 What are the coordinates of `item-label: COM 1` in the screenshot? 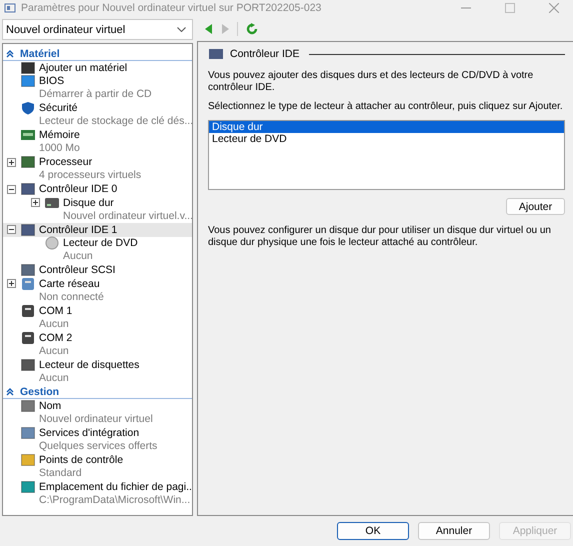 It's located at (55, 310).